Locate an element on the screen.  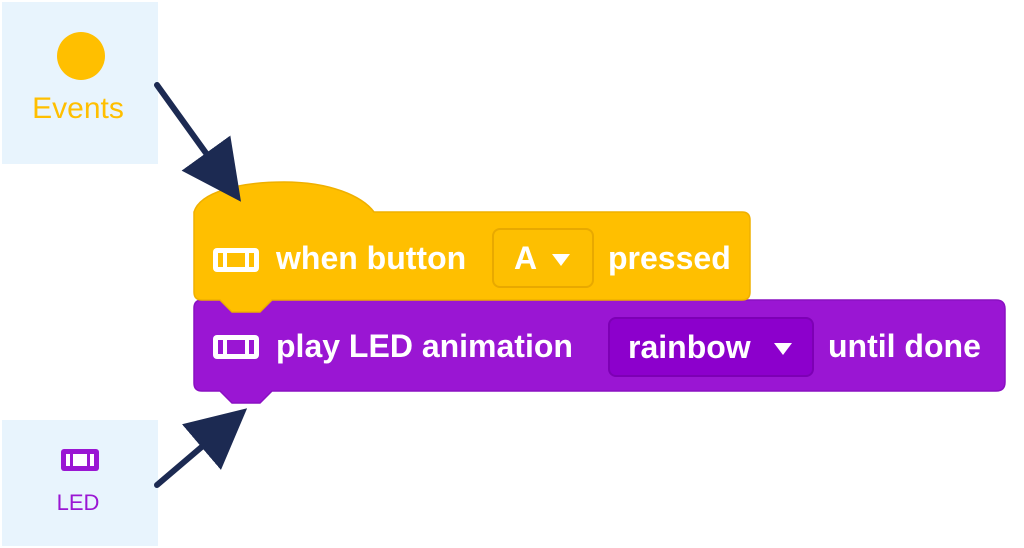
led-block-prefix: play LED animation is located at coordinates (424, 346).